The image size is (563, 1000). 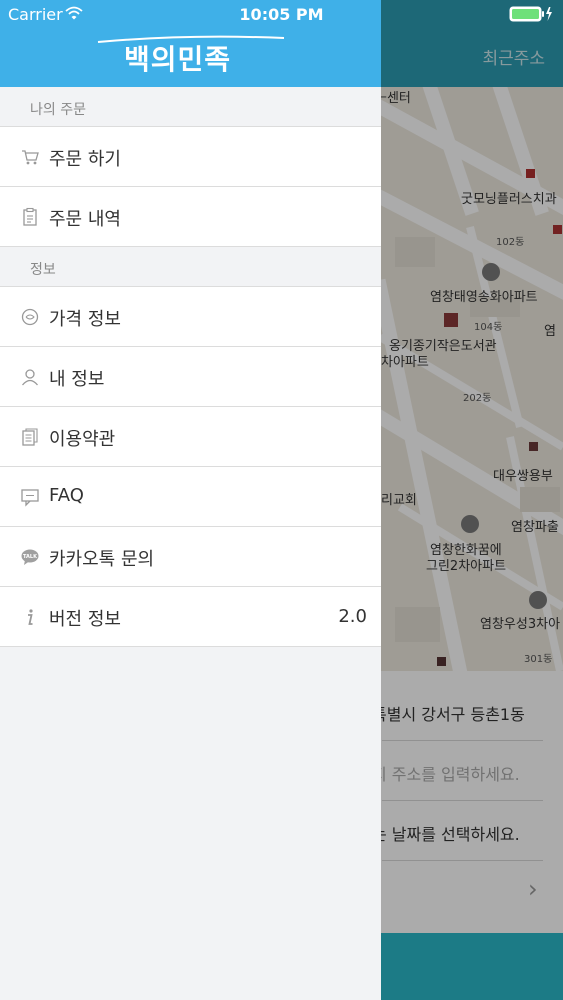 What do you see at coordinates (77, 379) in the screenshot?
I see `menu-item-label: 내 정보` at bounding box center [77, 379].